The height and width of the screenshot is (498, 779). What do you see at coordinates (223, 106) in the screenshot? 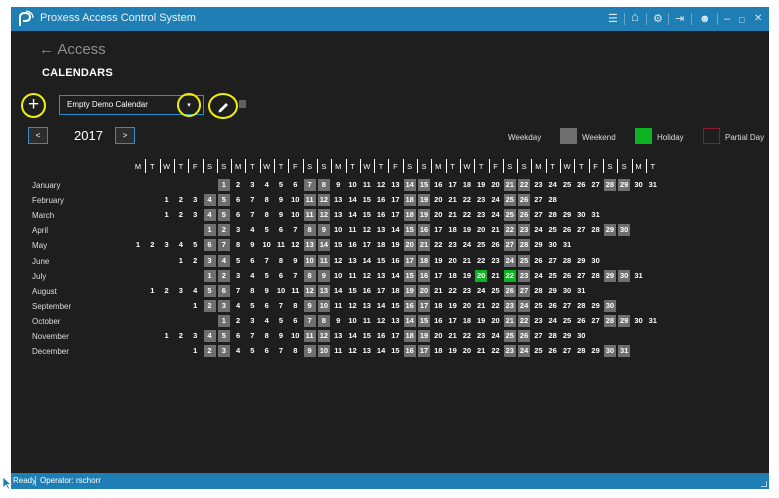
I see `edit-calendar-button` at bounding box center [223, 106].